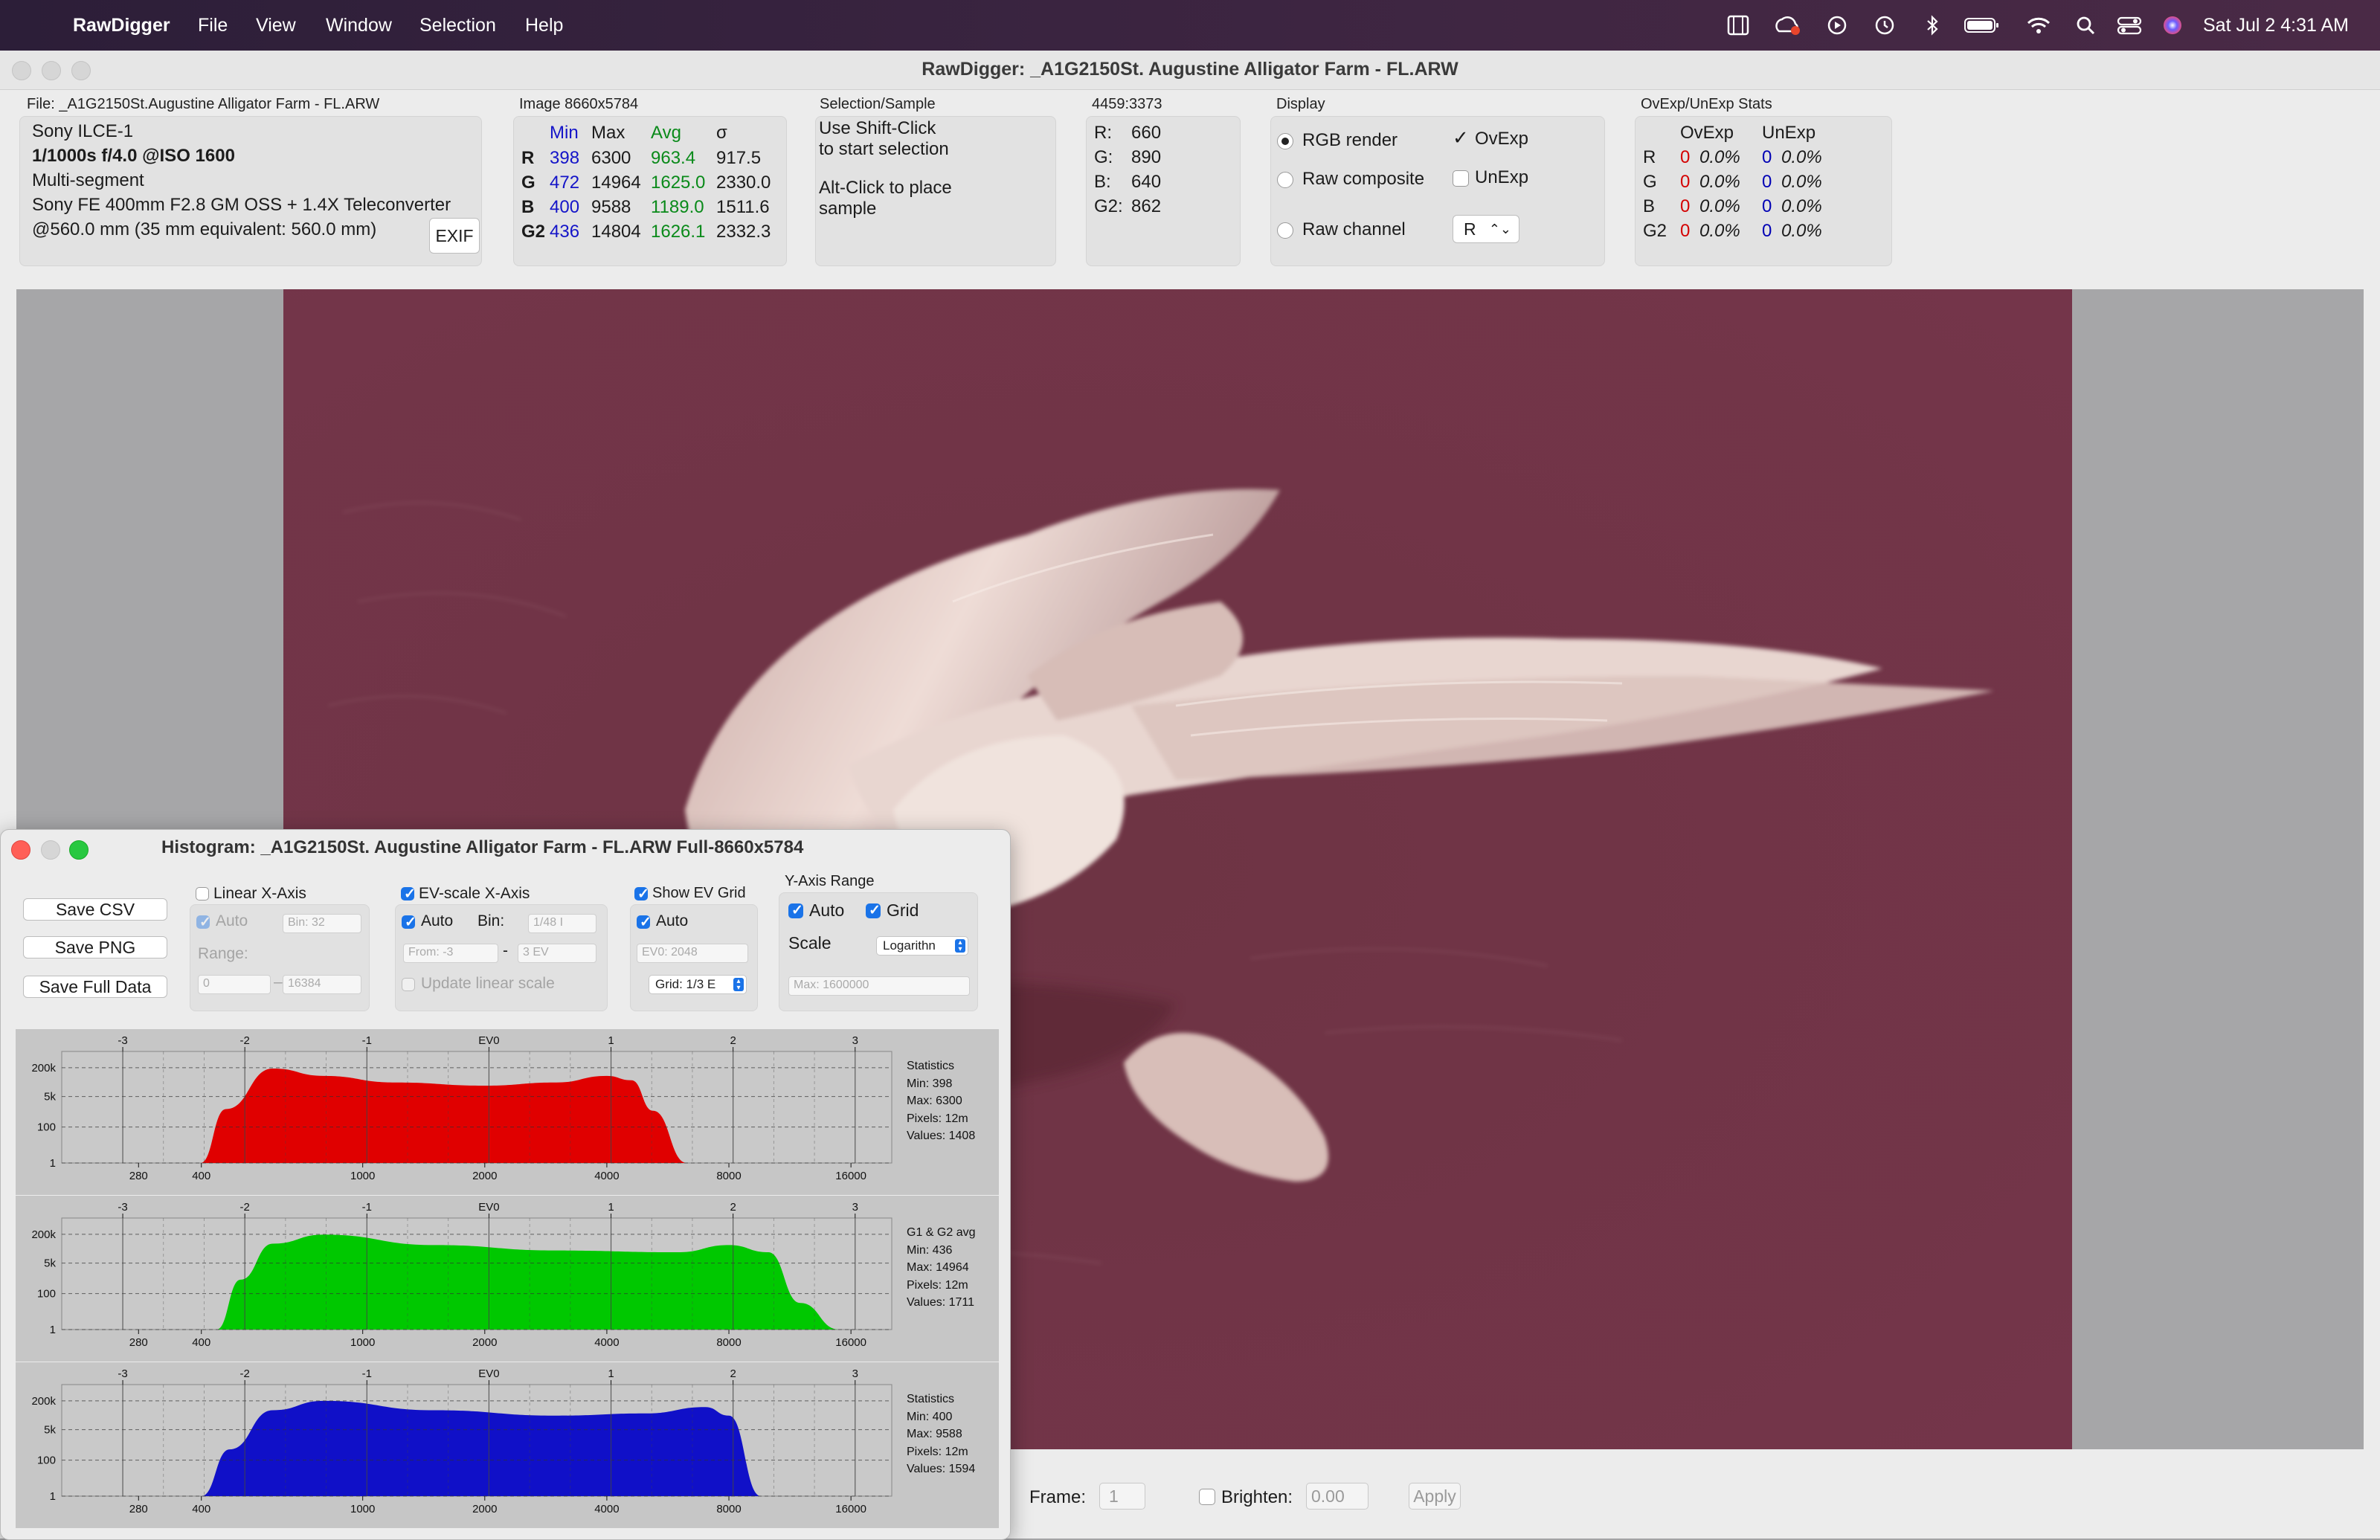 The image size is (2380, 1540). What do you see at coordinates (1207, 1497) in the screenshot?
I see `brighten-checkbox` at bounding box center [1207, 1497].